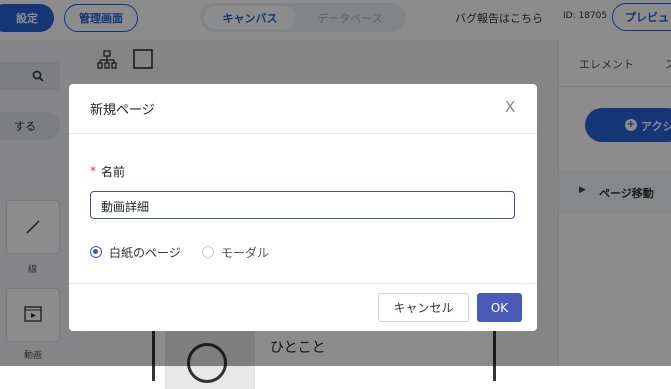 This screenshot has height=389, width=671. I want to click on blank-page-radio, so click(96, 252).